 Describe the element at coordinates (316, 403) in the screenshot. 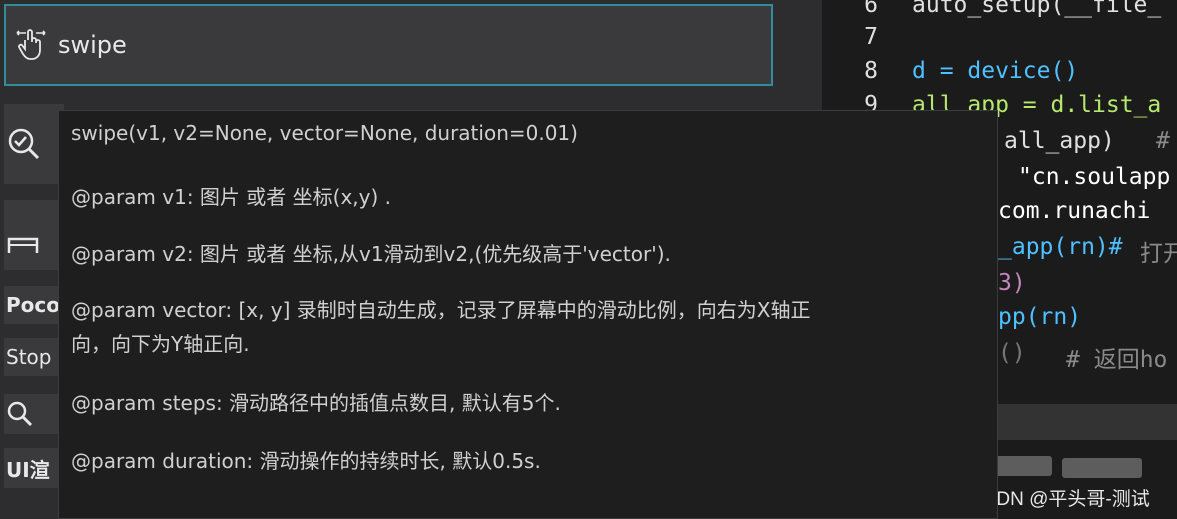

I see `tooltip-param-steps: @param steps: 滑动路径中的插值点数目, 默认有5个.` at that location.